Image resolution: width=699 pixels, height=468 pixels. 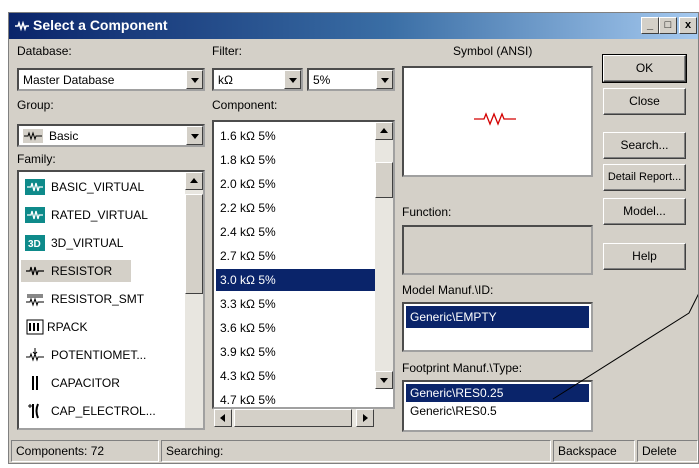 What do you see at coordinates (64, 136) in the screenshot?
I see `group-value: Basic` at bounding box center [64, 136].